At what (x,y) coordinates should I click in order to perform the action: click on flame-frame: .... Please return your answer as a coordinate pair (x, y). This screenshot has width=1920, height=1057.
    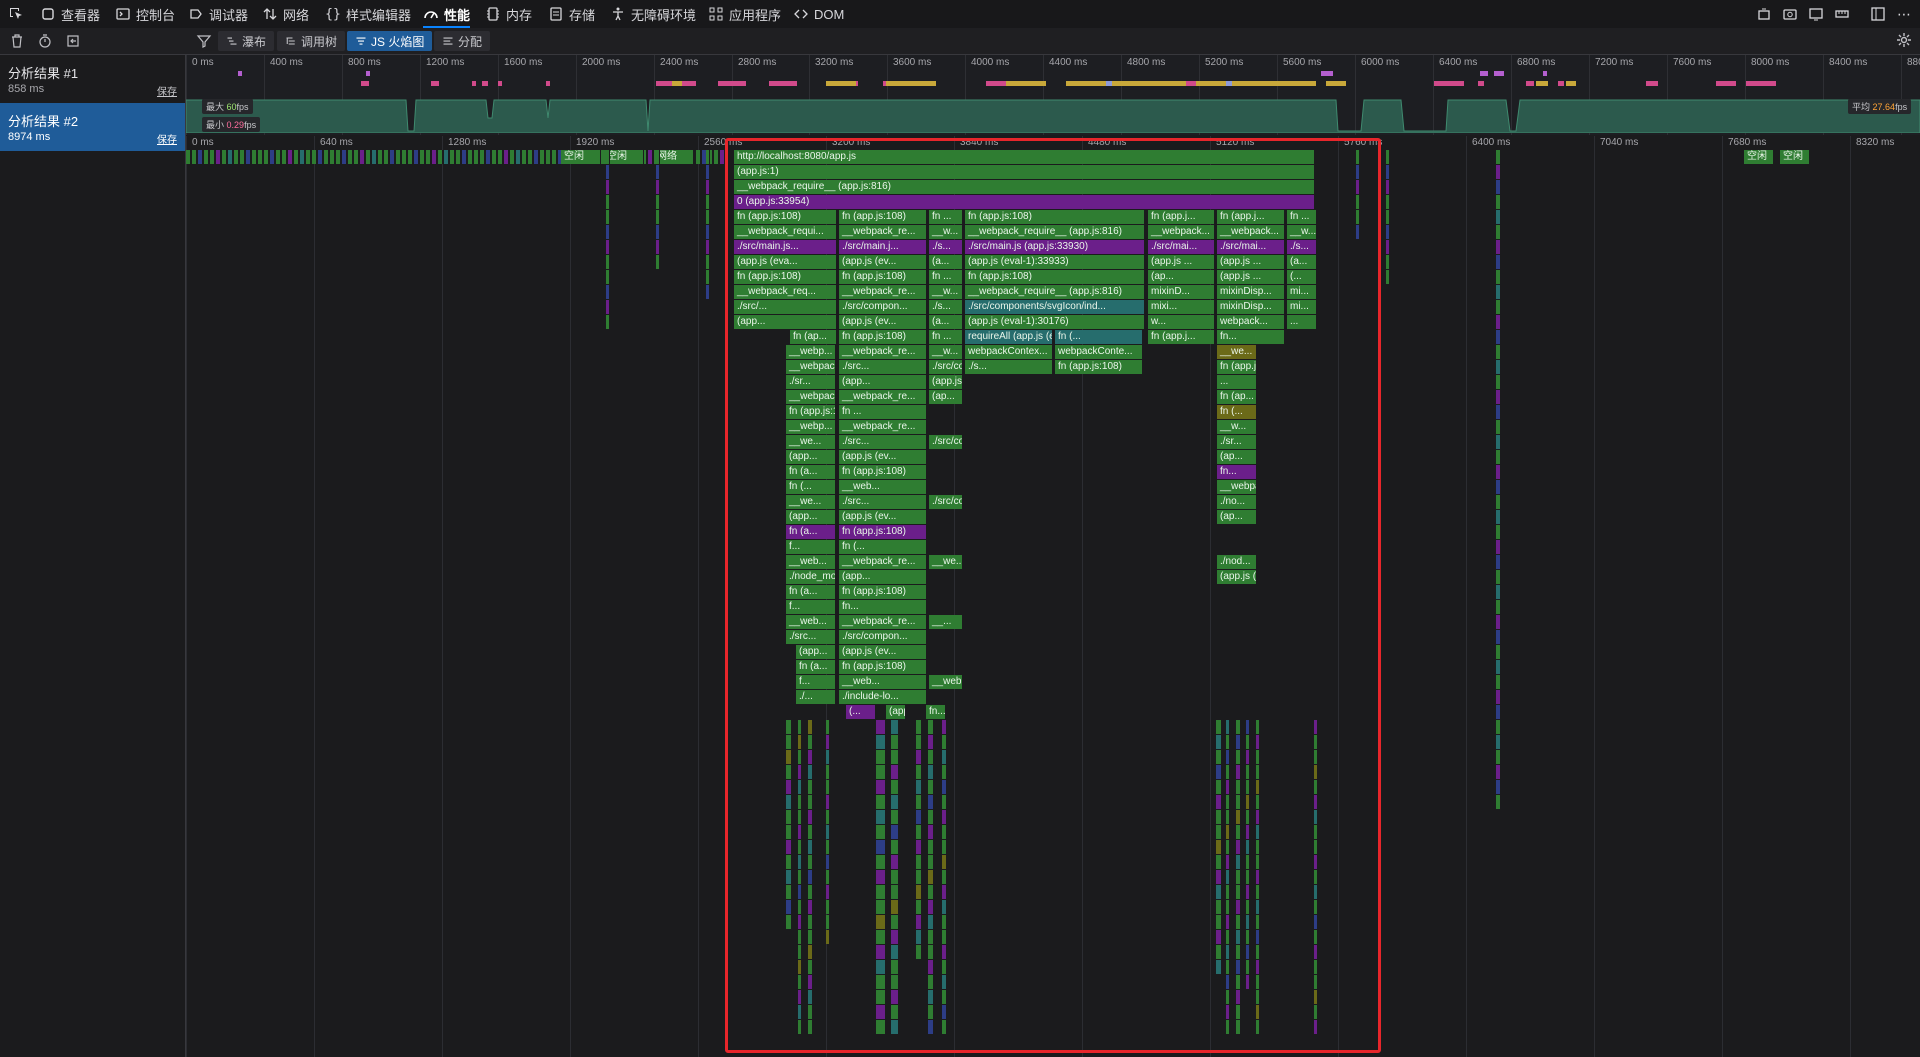
    Looking at the image, I should click on (1237, 382).